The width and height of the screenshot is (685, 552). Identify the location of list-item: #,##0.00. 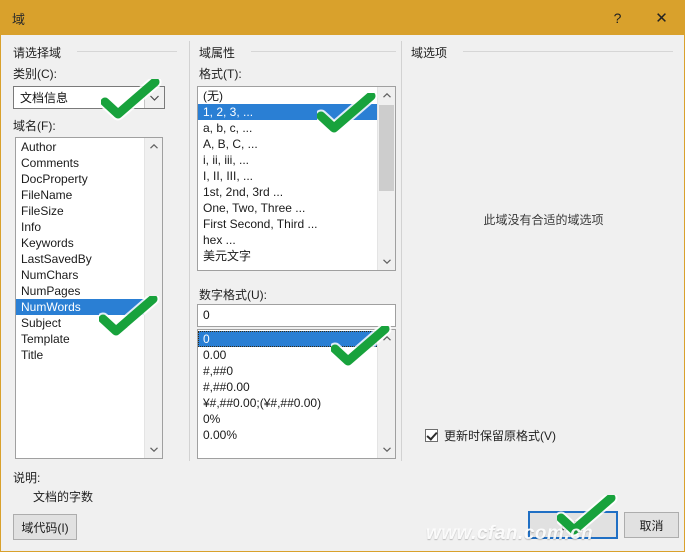
(287, 387).